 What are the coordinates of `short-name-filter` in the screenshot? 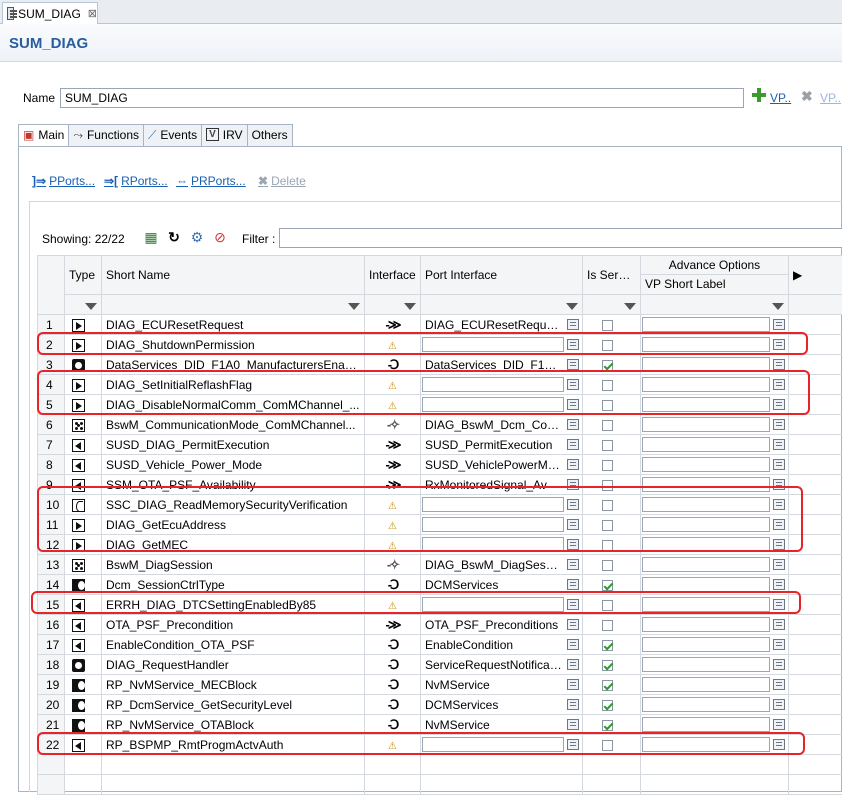 It's located at (233, 305).